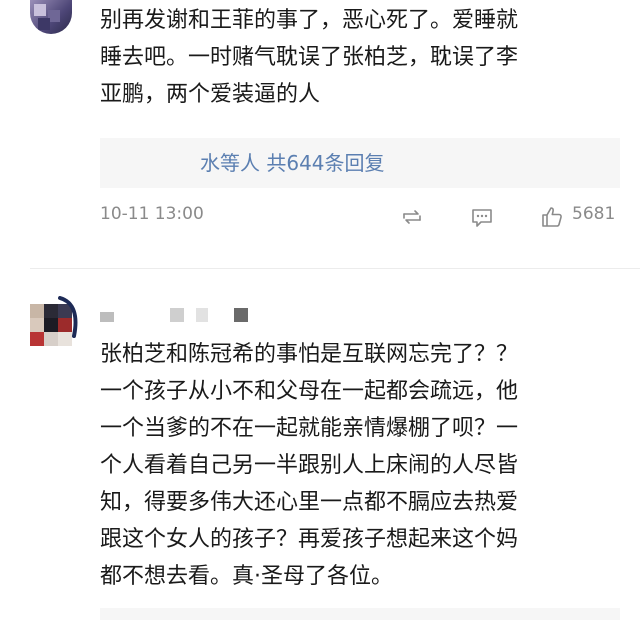 The image size is (640, 620). What do you see at coordinates (482, 217) in the screenshot?
I see `comment-icon` at bounding box center [482, 217].